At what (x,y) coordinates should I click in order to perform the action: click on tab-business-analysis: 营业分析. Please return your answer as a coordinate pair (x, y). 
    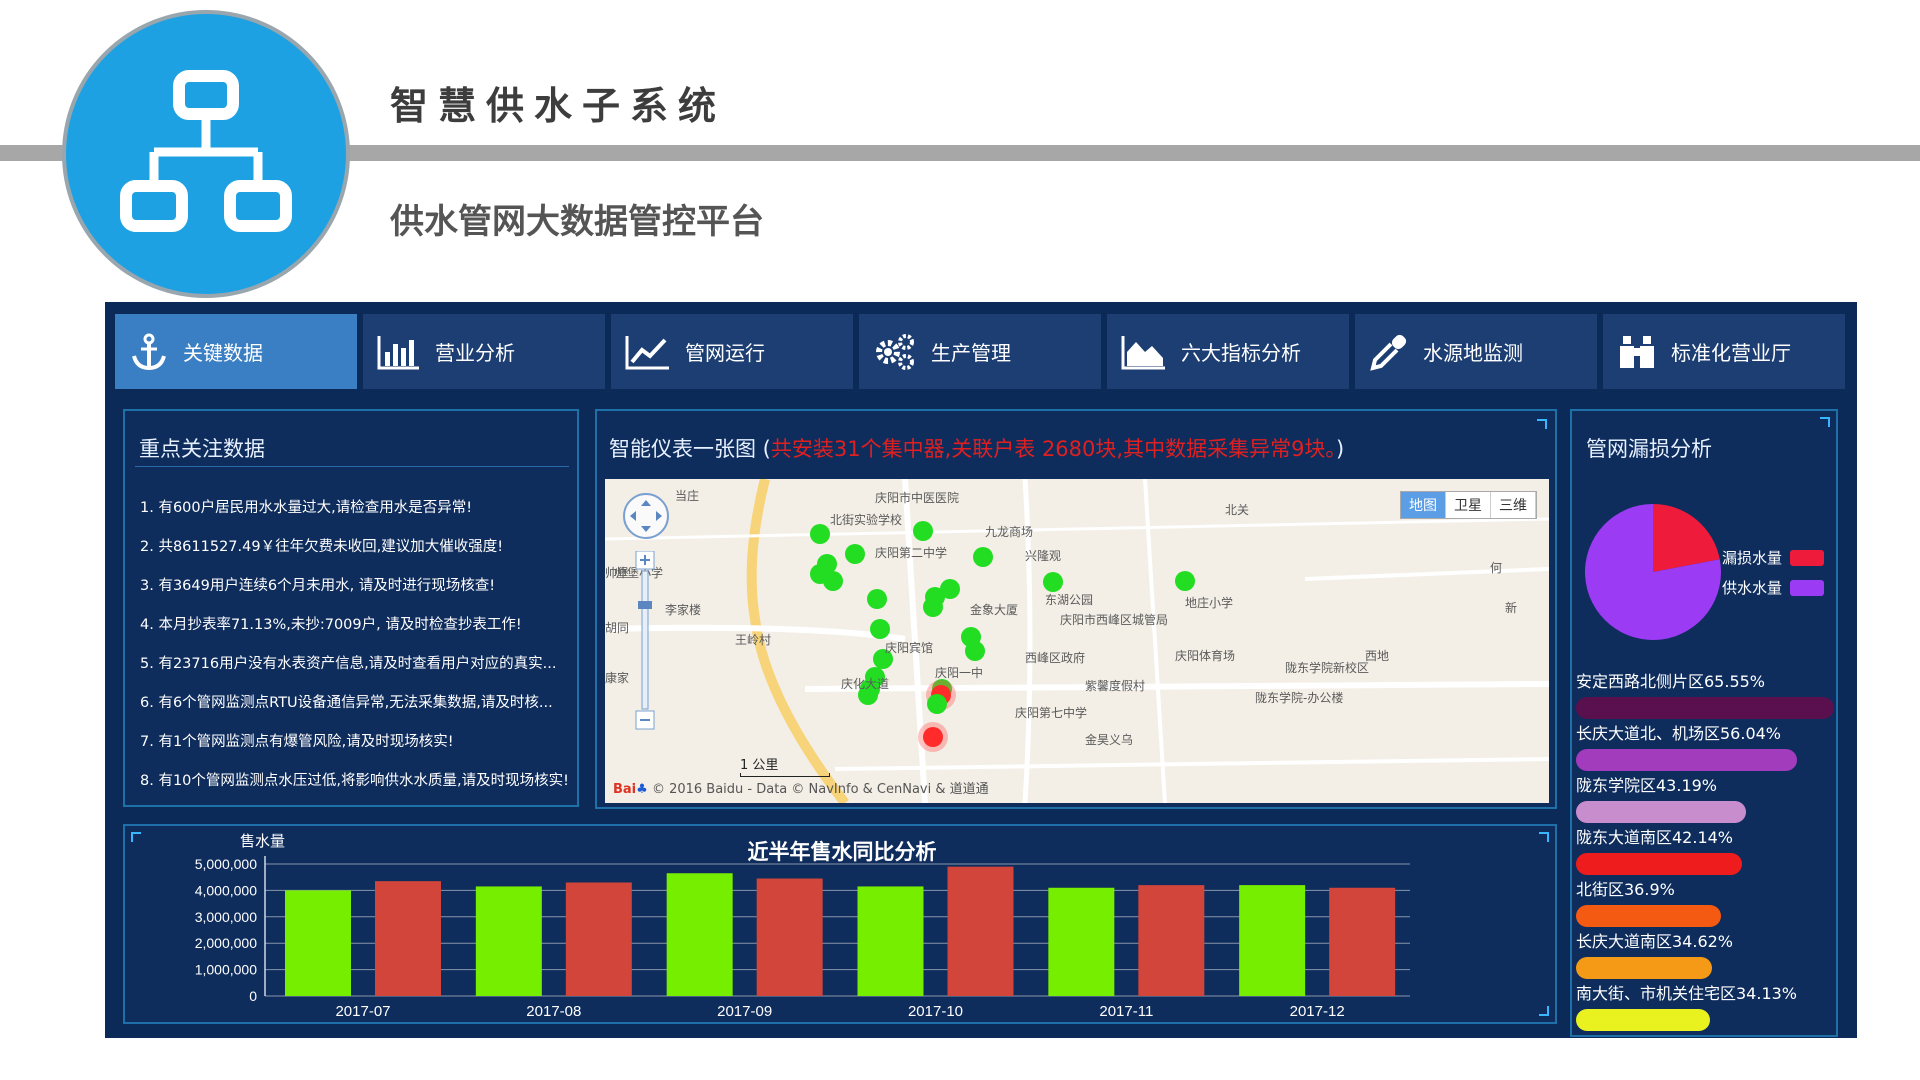
    Looking at the image, I should click on (484, 351).